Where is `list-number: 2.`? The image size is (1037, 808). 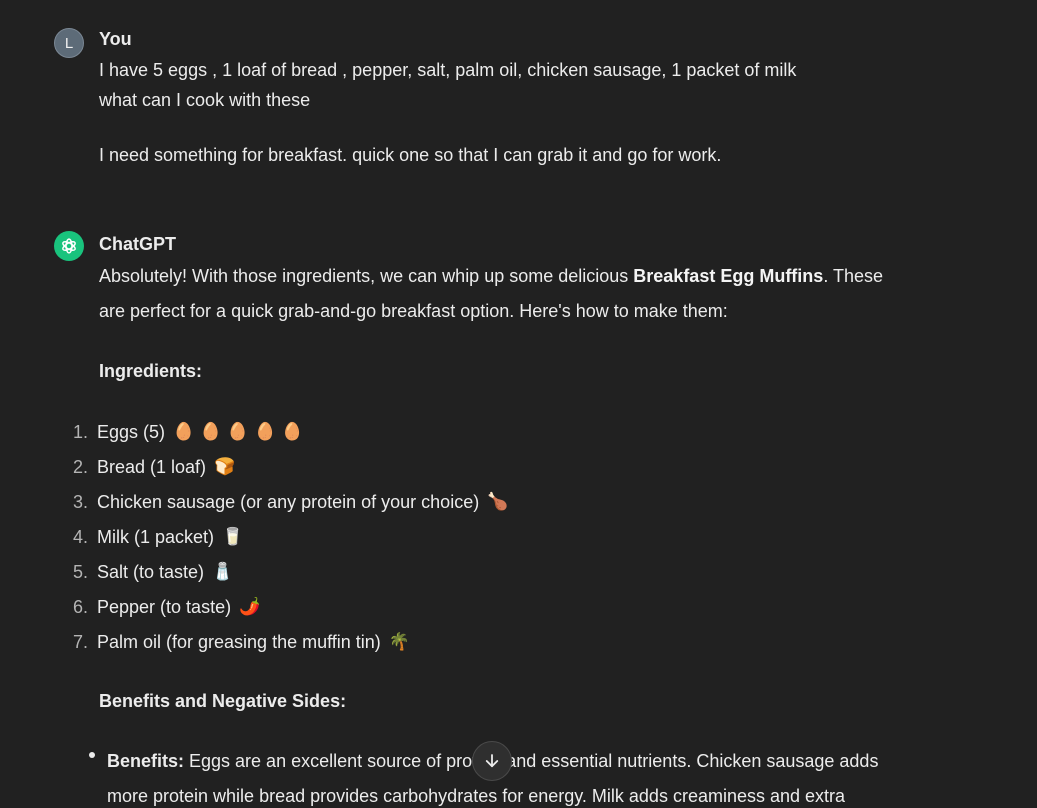 list-number: 2. is located at coordinates (80, 466).